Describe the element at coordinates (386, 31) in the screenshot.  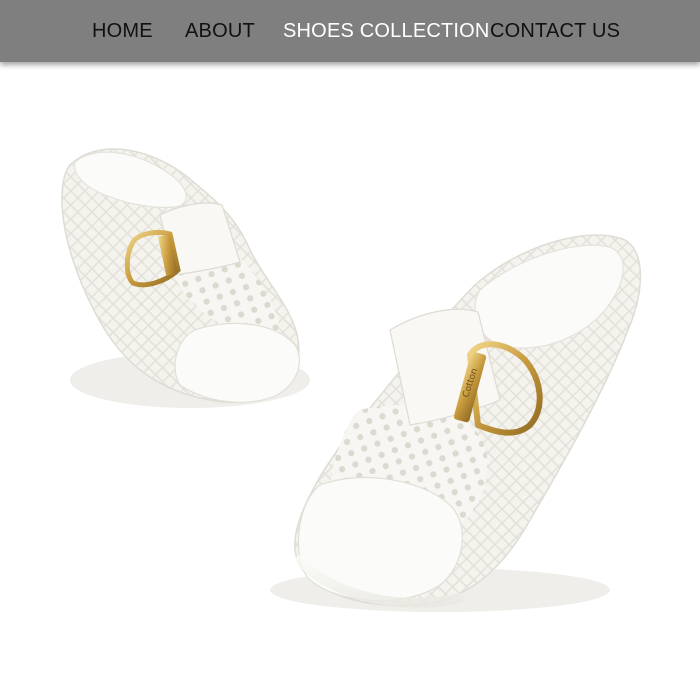
I see `nav-shoes-collection-link: SHOES COLLECTION` at that location.